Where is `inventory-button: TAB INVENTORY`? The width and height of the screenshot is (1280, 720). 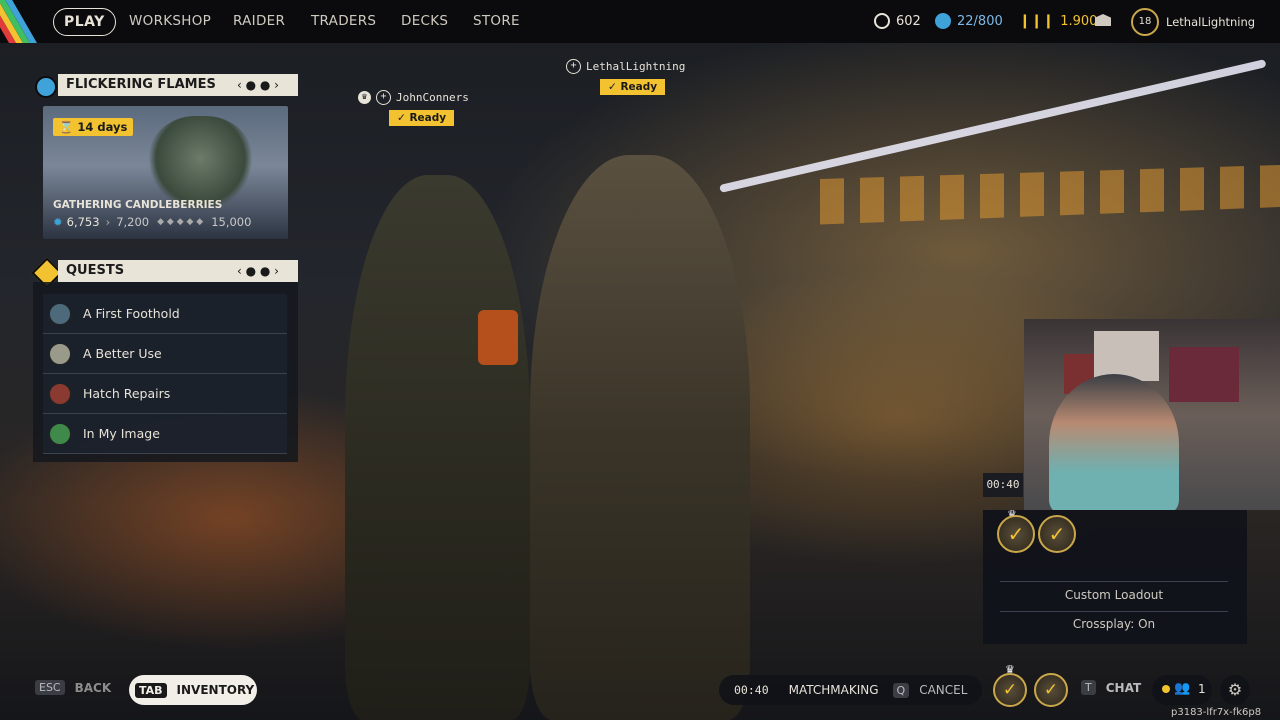
inventory-button: TAB INVENTORY is located at coordinates (193, 690).